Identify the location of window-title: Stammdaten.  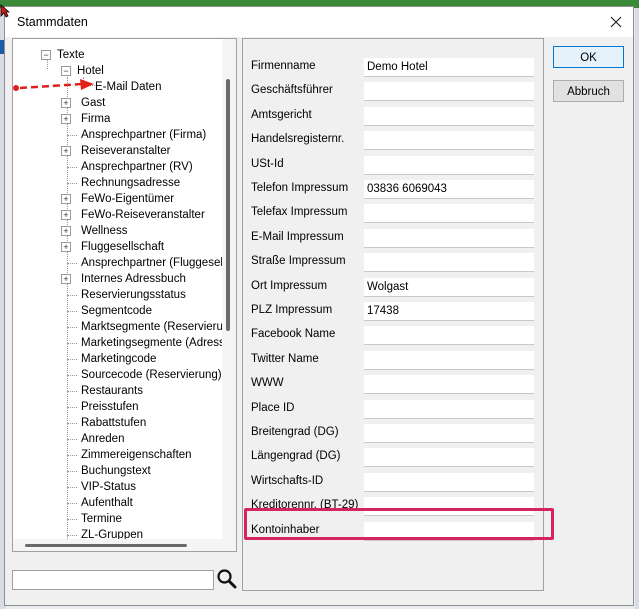
(52, 22).